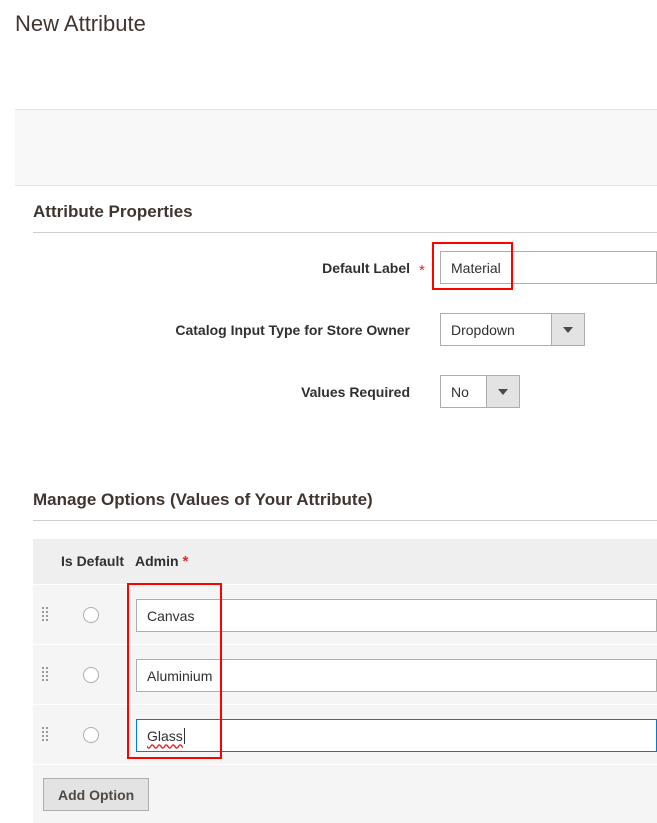 The image size is (657, 823). I want to click on default-label-label: Default Label, so click(366, 268).